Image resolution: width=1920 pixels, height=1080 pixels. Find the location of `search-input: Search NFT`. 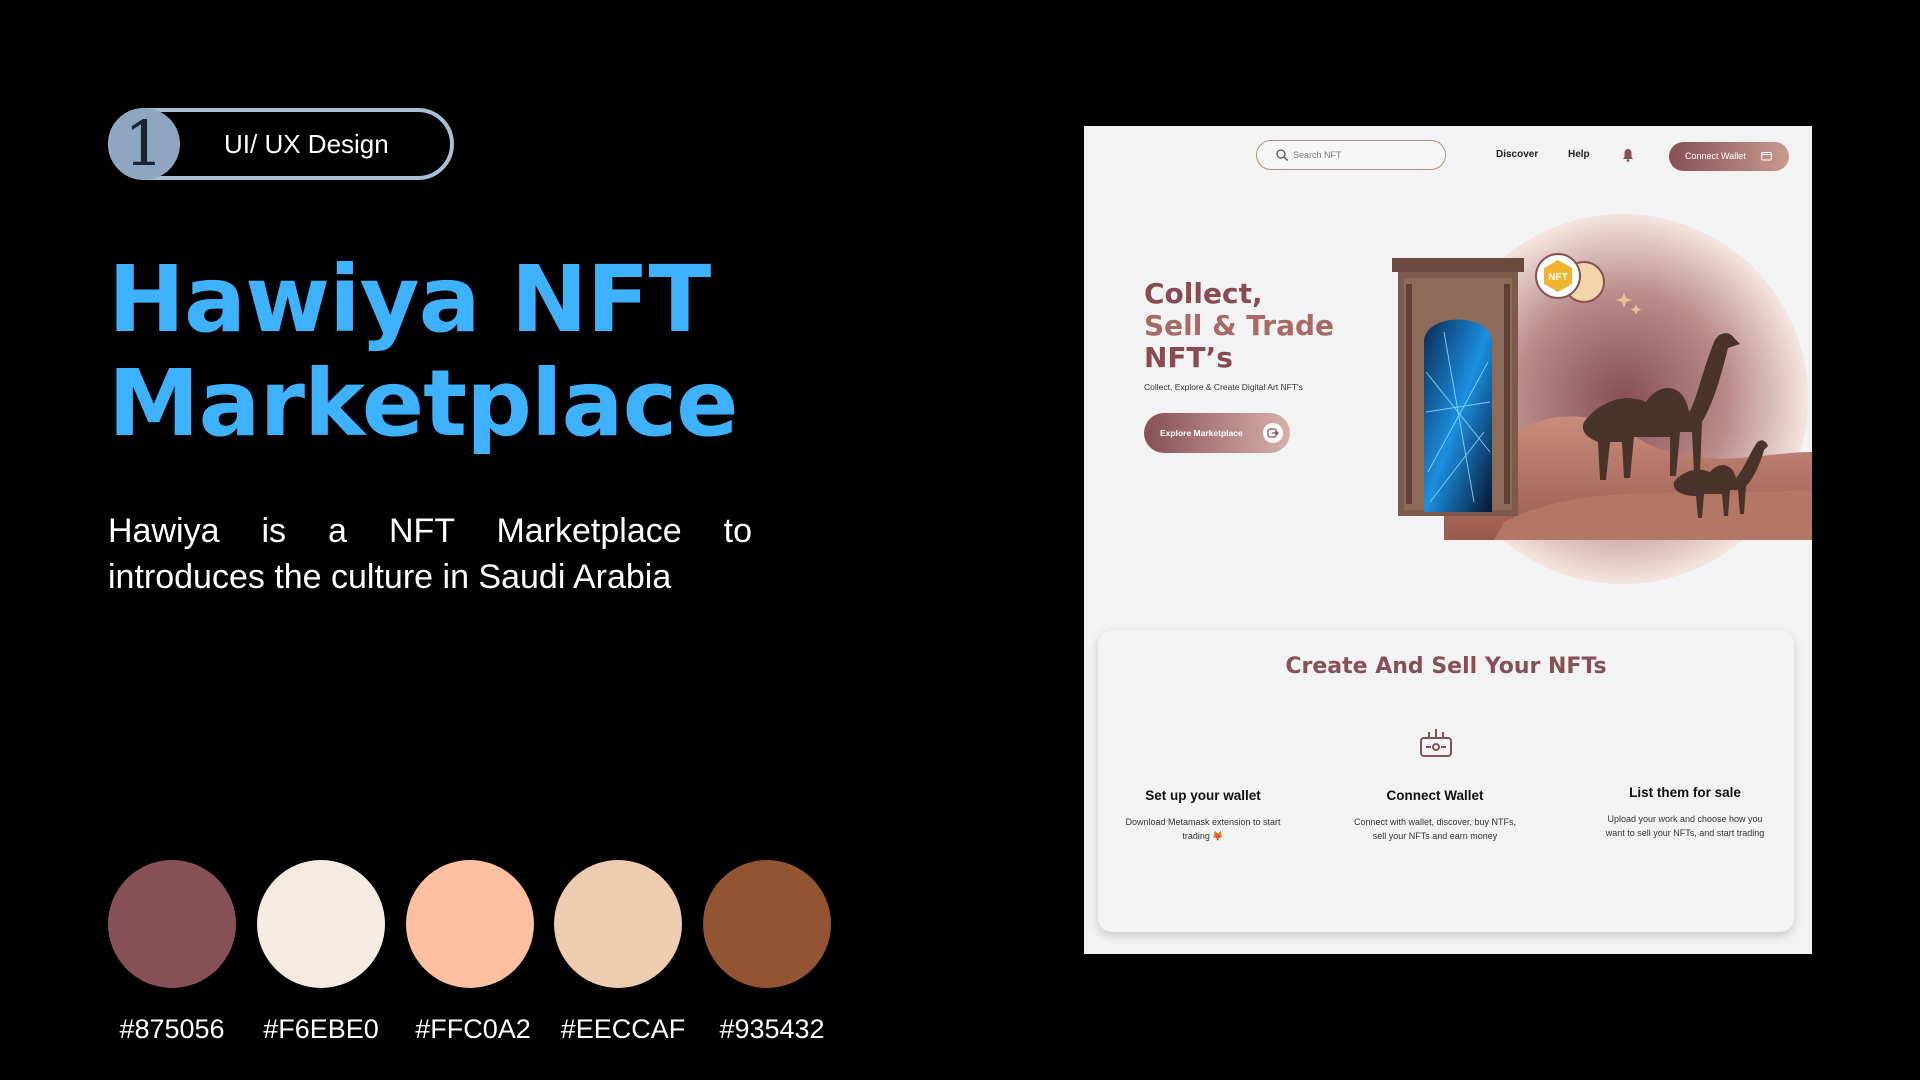

search-input: Search NFT is located at coordinates (1351, 155).